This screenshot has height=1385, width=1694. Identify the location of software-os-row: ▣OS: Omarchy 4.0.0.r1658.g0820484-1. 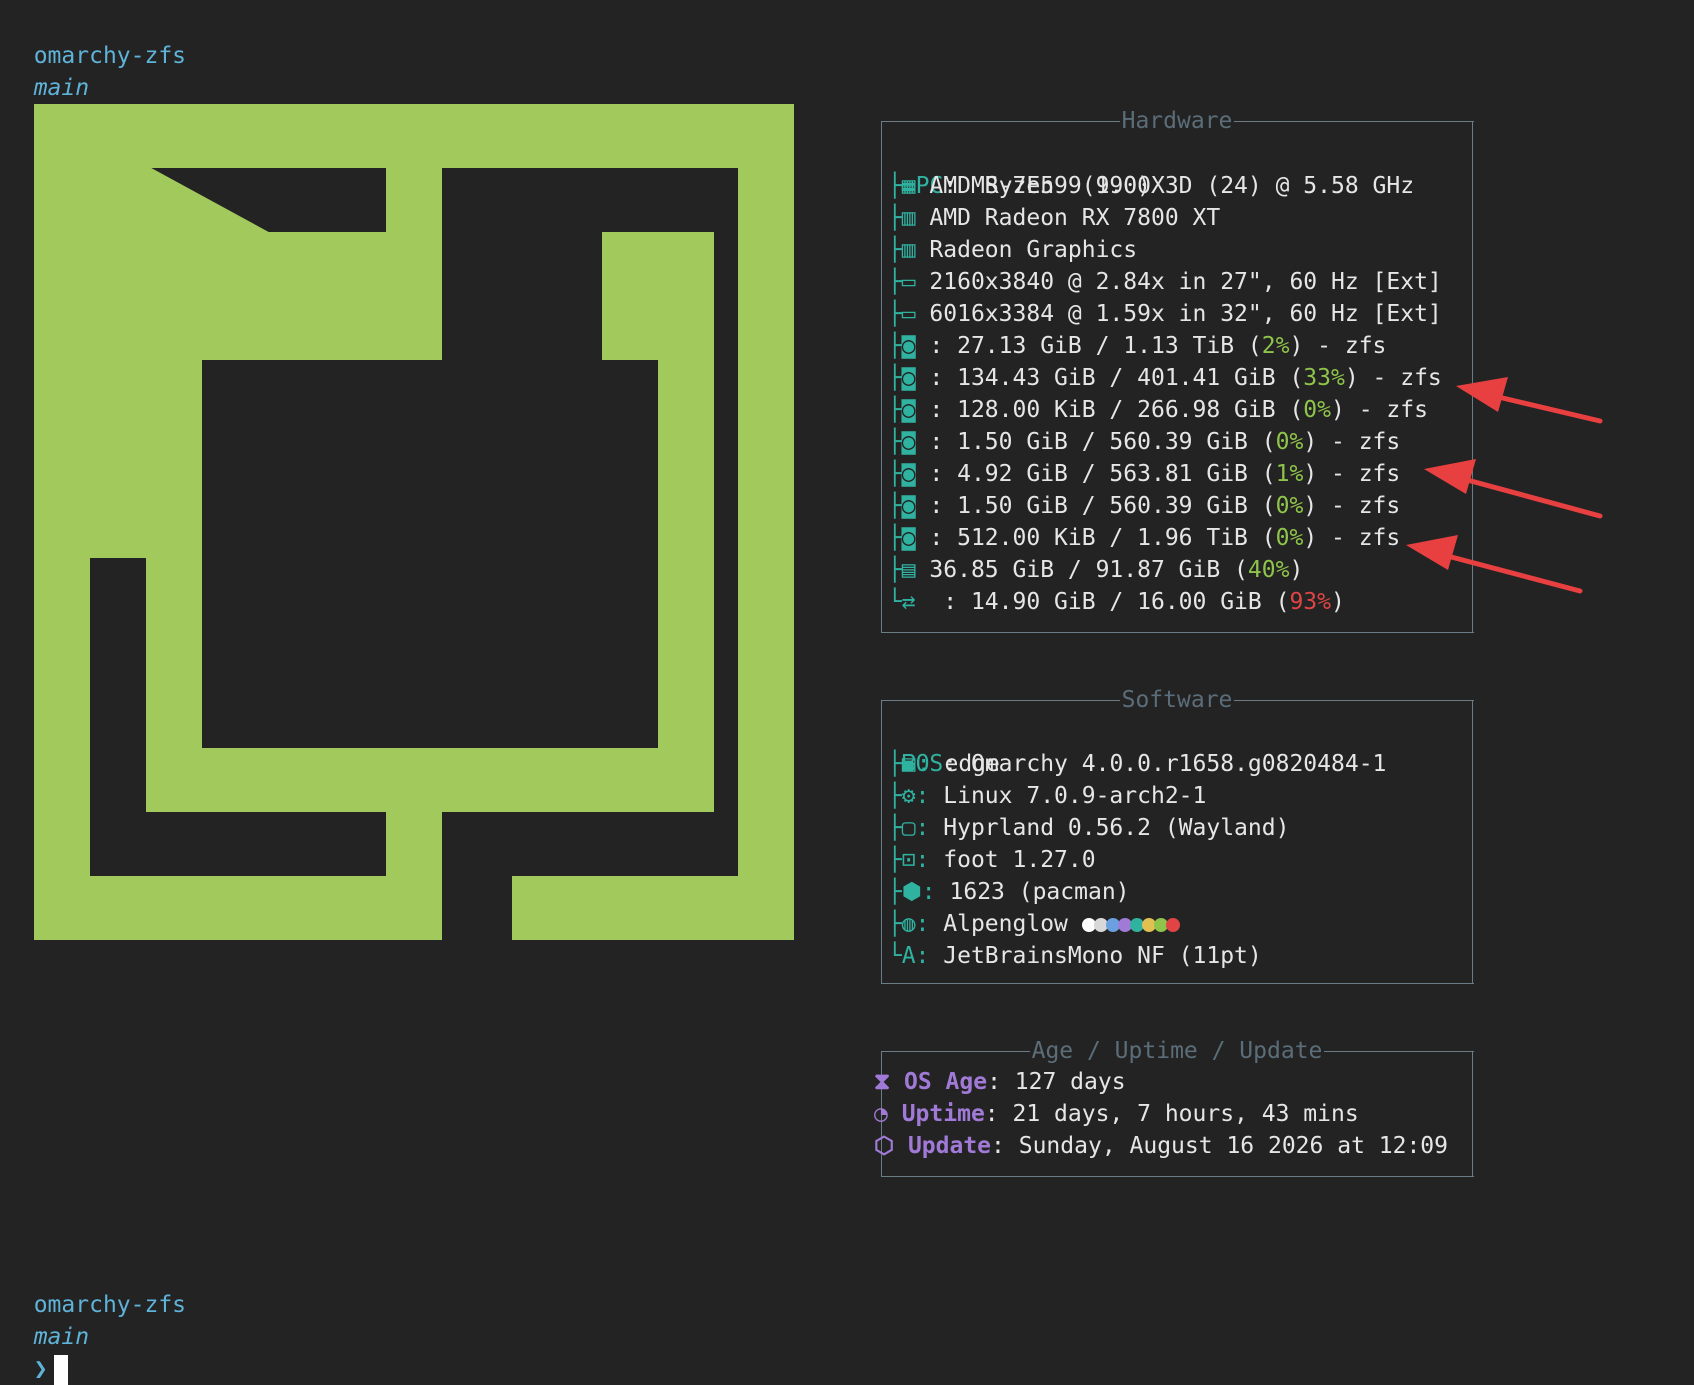
(1144, 764).